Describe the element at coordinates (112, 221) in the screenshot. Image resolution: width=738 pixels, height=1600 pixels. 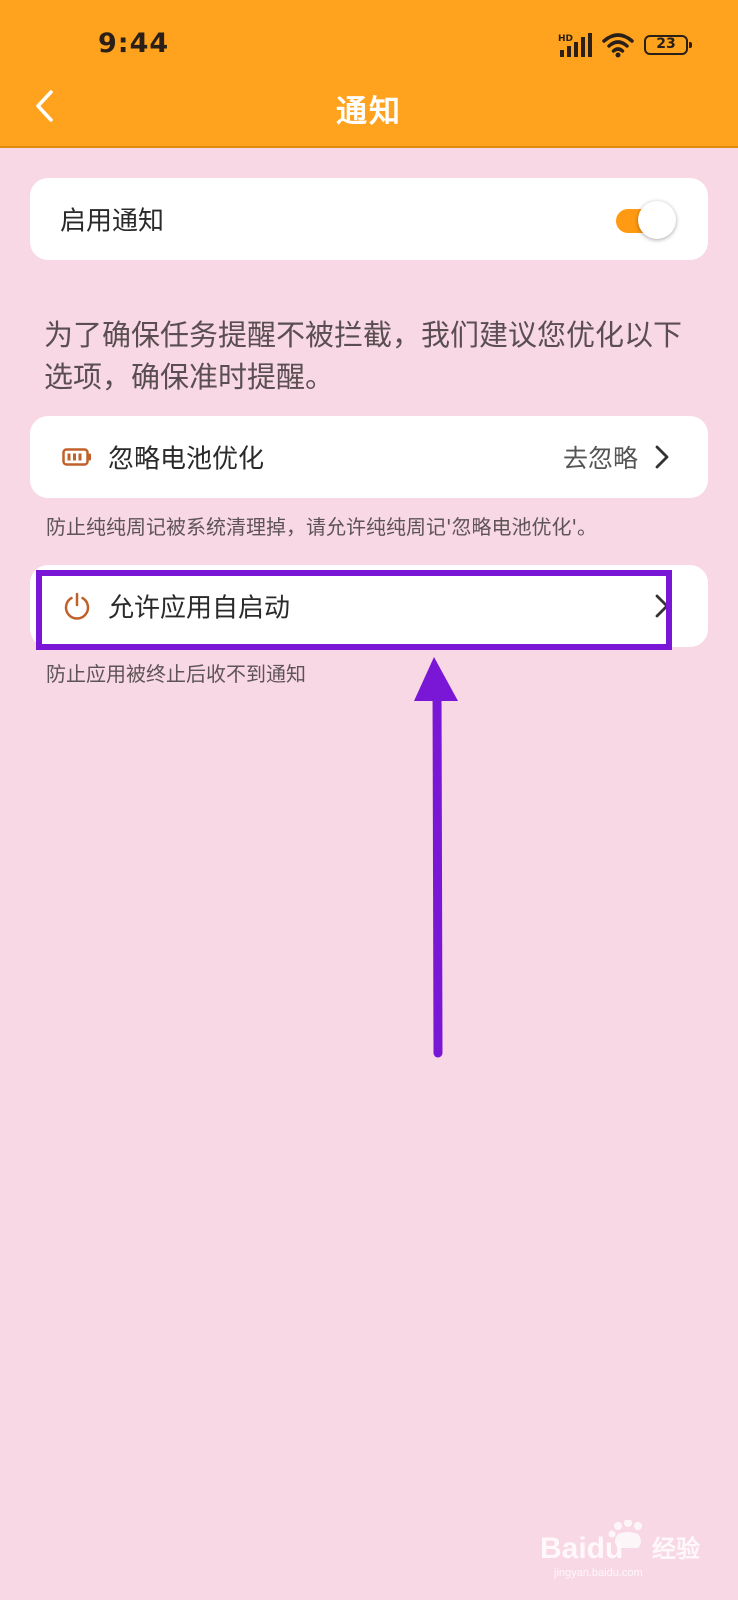
I see `enable-notifications-label: 启用通知` at that location.